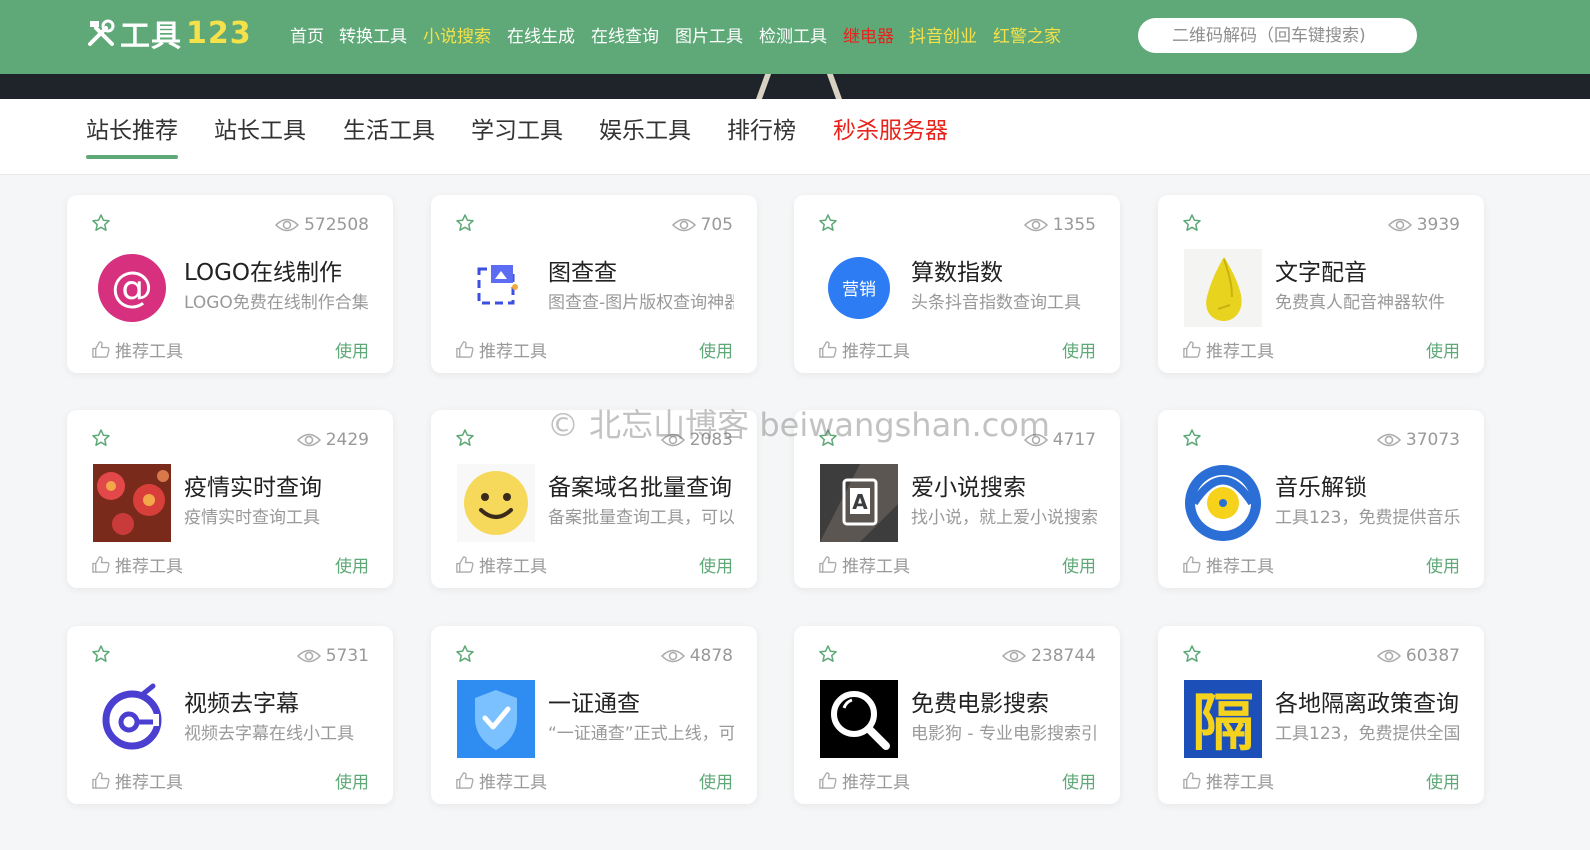 The width and height of the screenshot is (1590, 850). What do you see at coordinates (279, 270) in the screenshot?
I see `tool-title: LOGO在线制作` at bounding box center [279, 270].